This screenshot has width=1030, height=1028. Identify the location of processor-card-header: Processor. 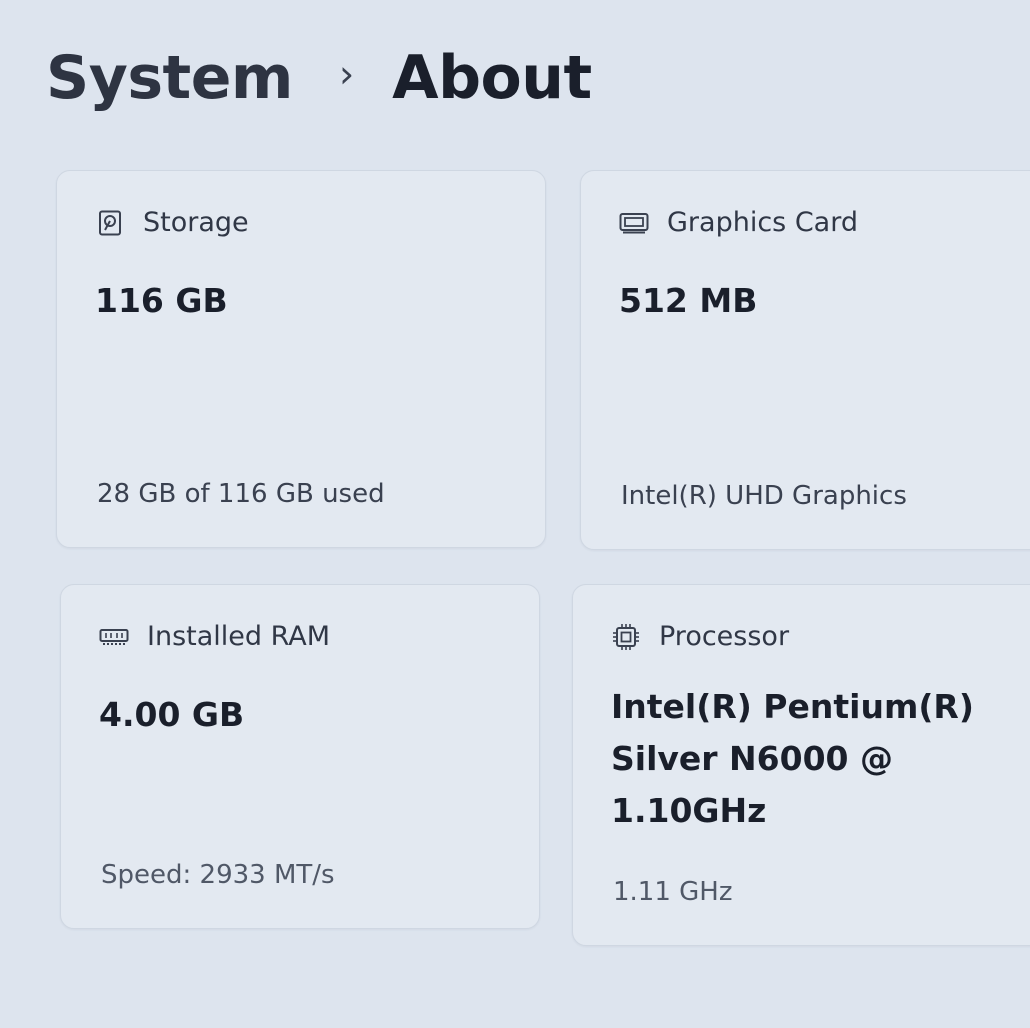
(700, 636).